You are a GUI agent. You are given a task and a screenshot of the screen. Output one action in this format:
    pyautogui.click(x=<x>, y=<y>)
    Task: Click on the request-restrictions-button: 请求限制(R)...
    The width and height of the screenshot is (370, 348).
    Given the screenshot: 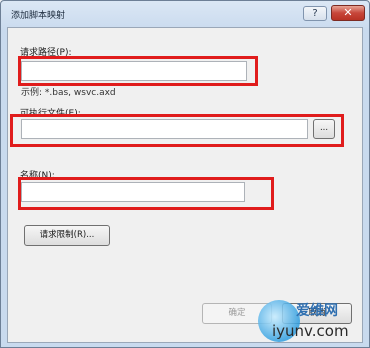 What is the action you would take?
    pyautogui.click(x=67, y=235)
    